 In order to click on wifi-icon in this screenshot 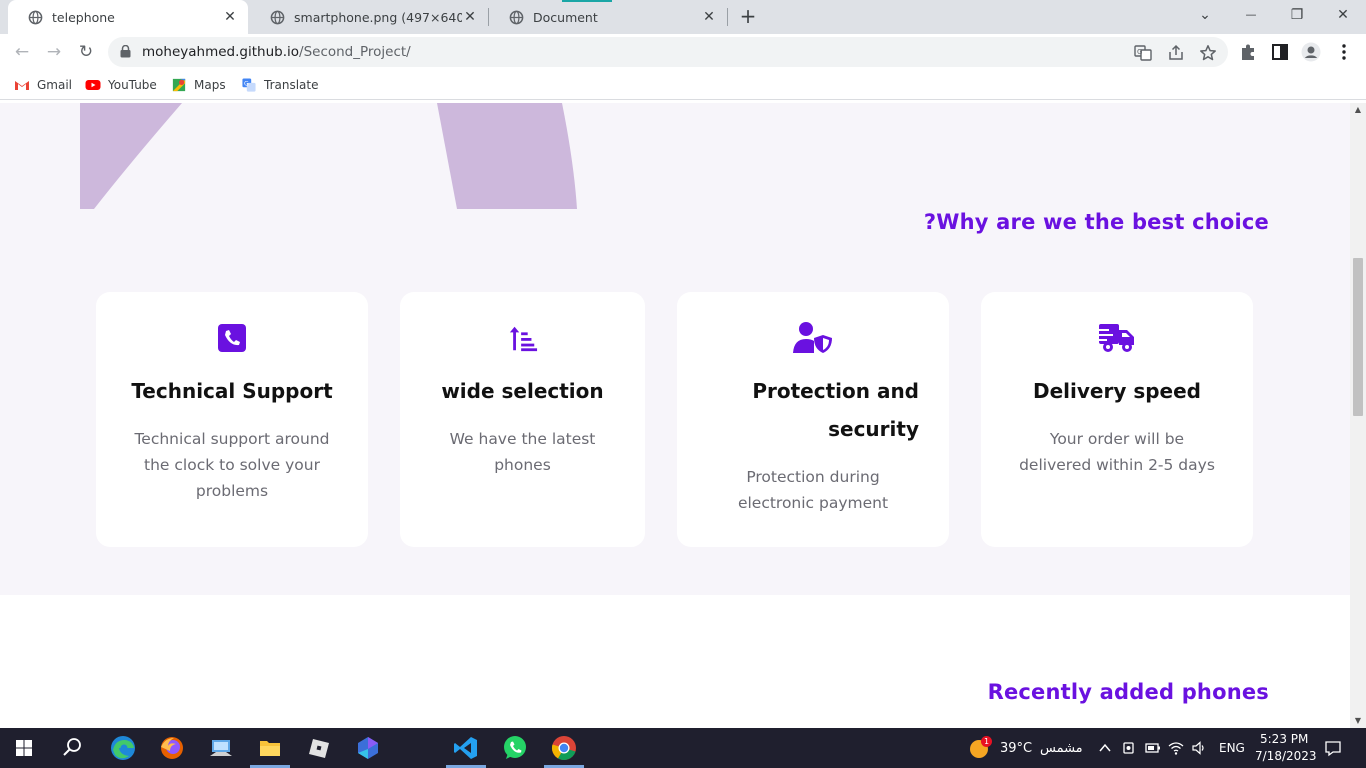, I will do `click(1176, 748)`.